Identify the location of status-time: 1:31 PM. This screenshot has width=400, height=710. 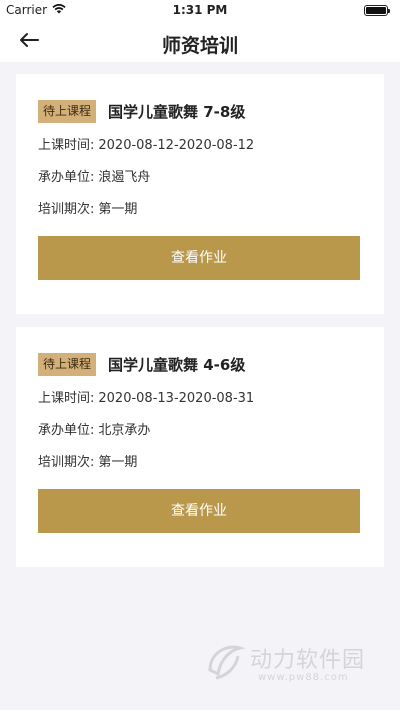
(200, 10).